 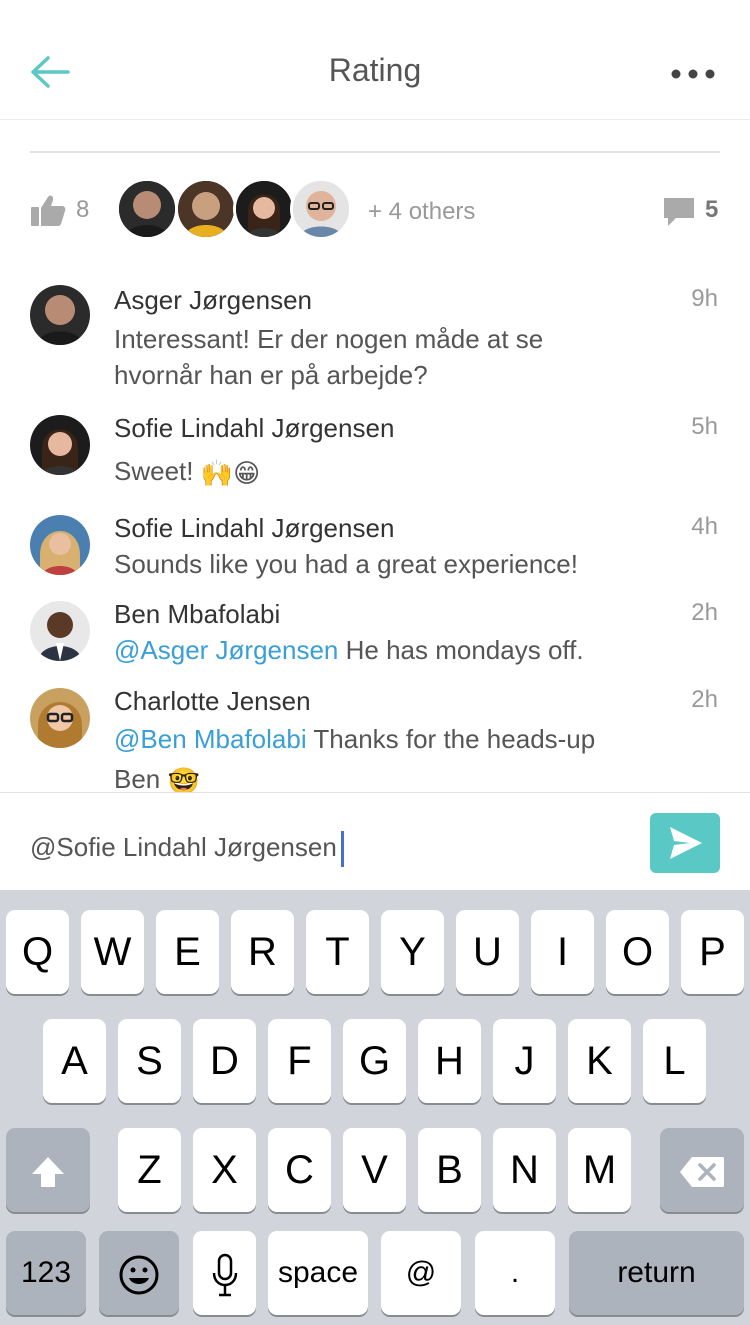 I want to click on more-dots-icon, so click(x=693, y=74).